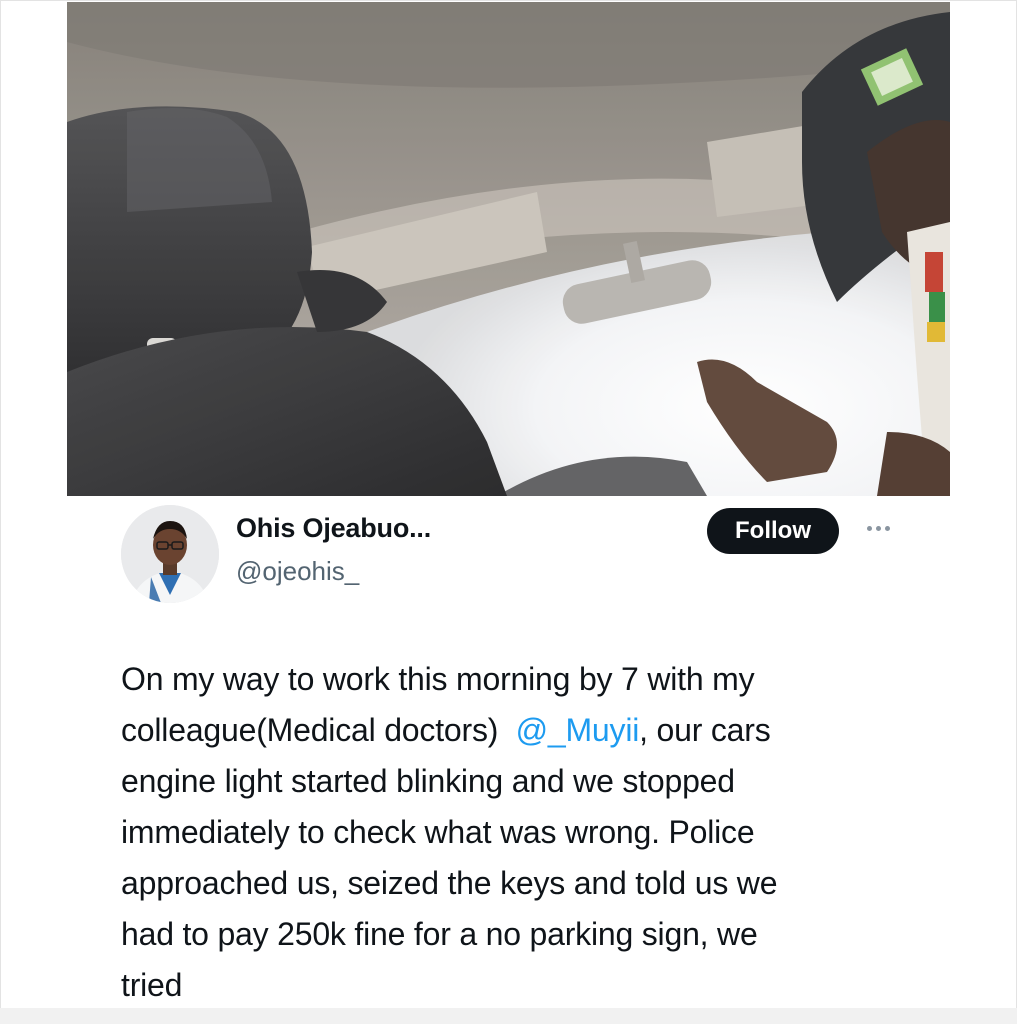  I want to click on profile-photo, so click(170, 554).